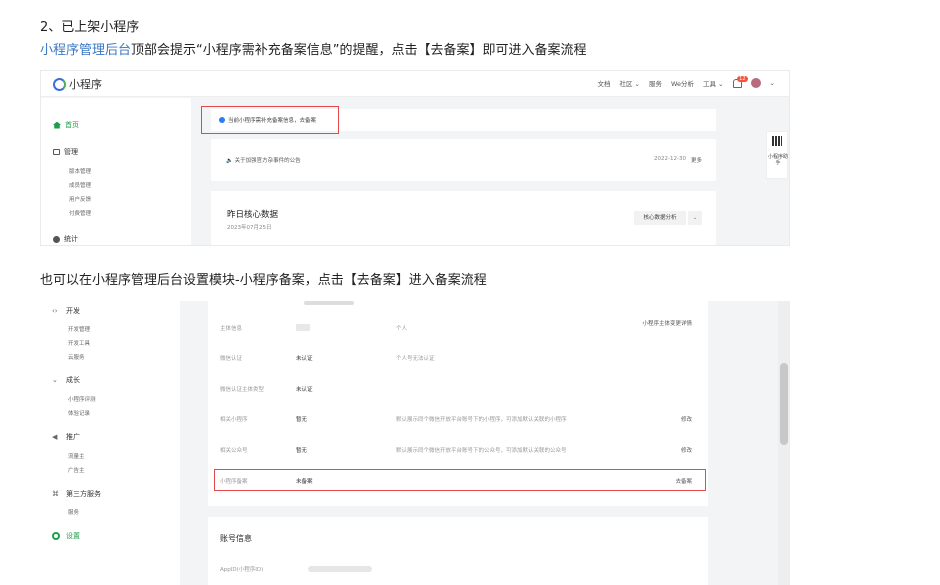  I want to click on core-data-date: 2023年07月25日, so click(249, 228).